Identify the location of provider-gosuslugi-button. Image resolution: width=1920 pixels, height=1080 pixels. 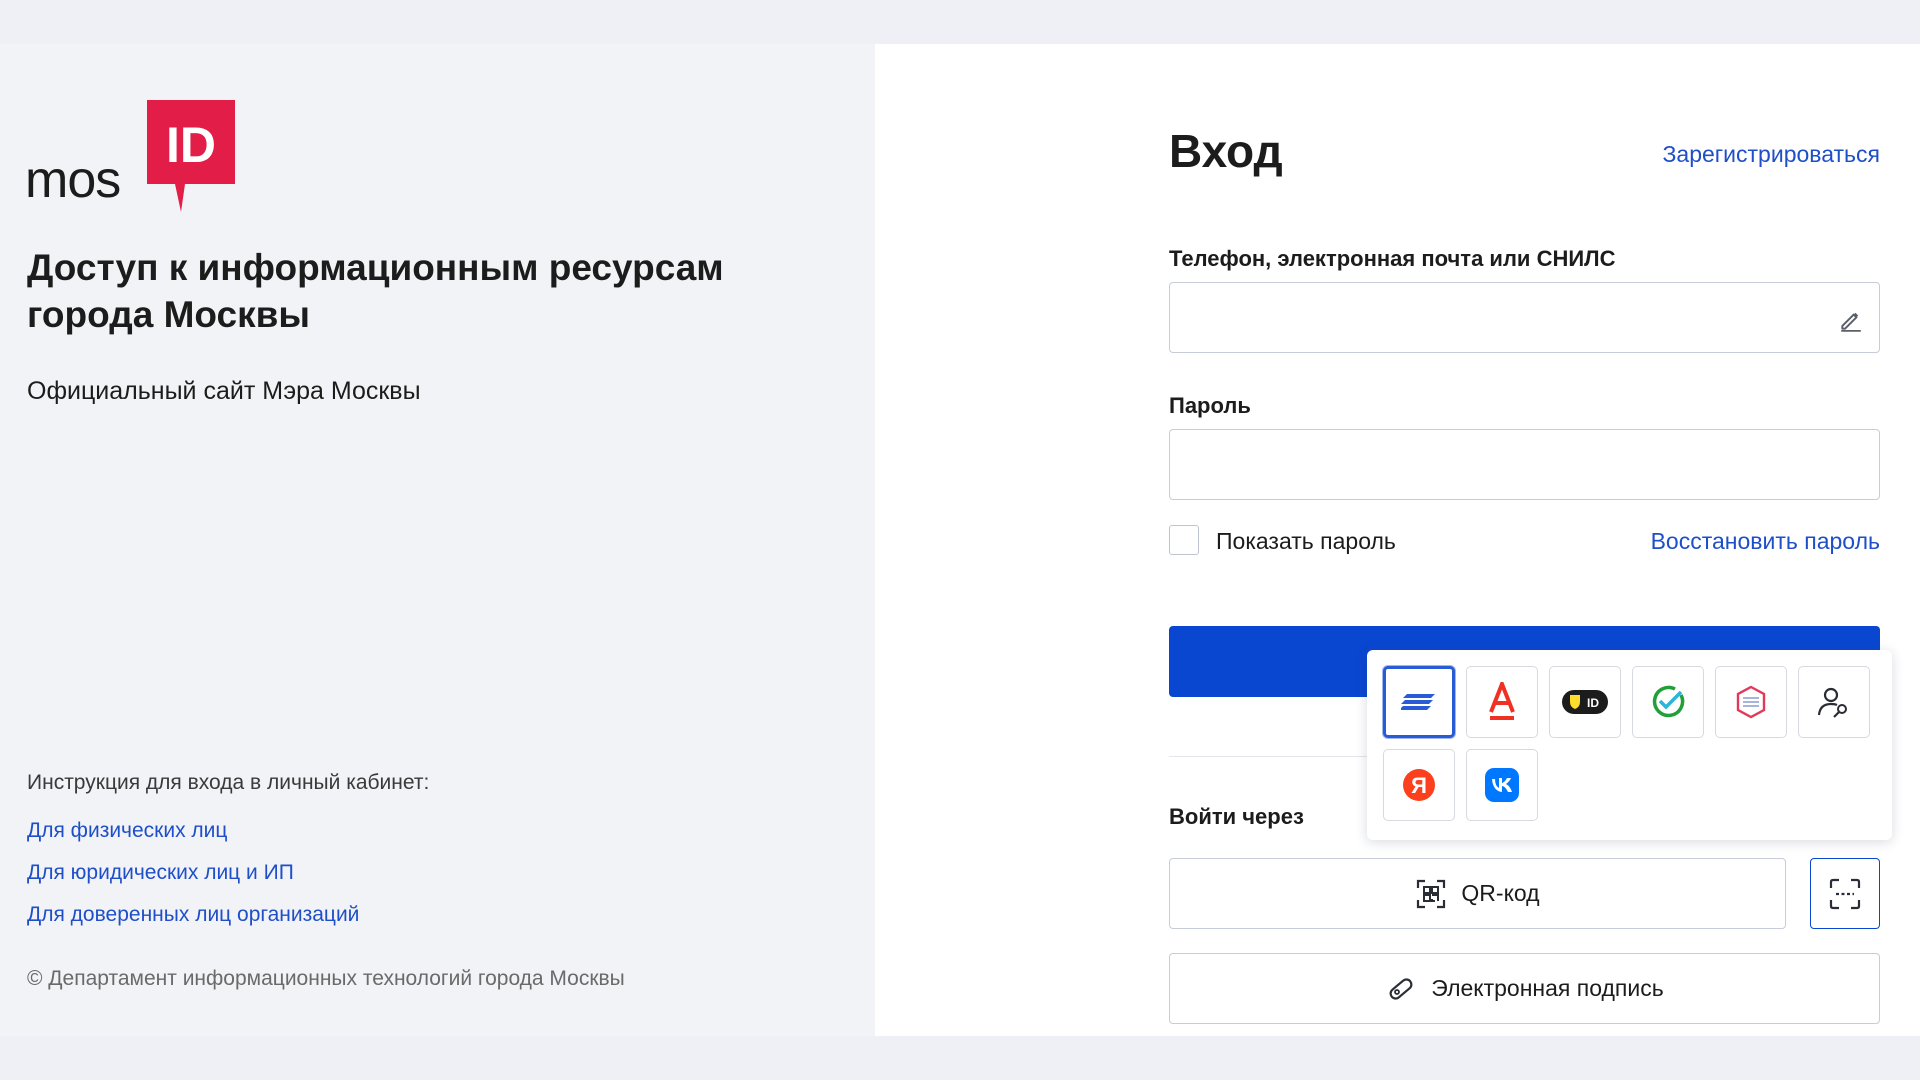
(1419, 702).